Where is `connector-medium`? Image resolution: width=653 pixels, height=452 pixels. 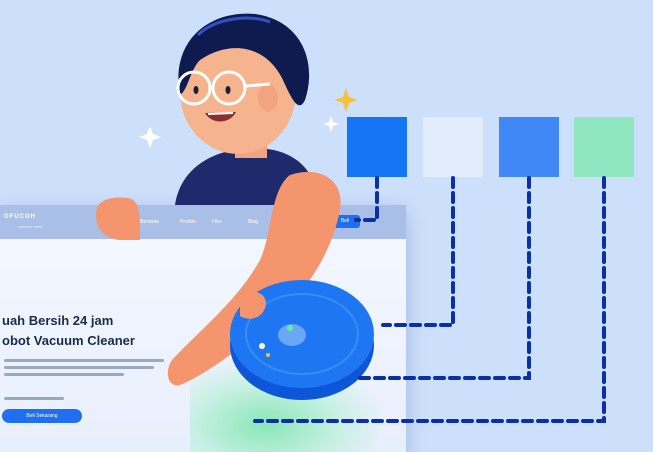
connector-medium is located at coordinates (444, 278).